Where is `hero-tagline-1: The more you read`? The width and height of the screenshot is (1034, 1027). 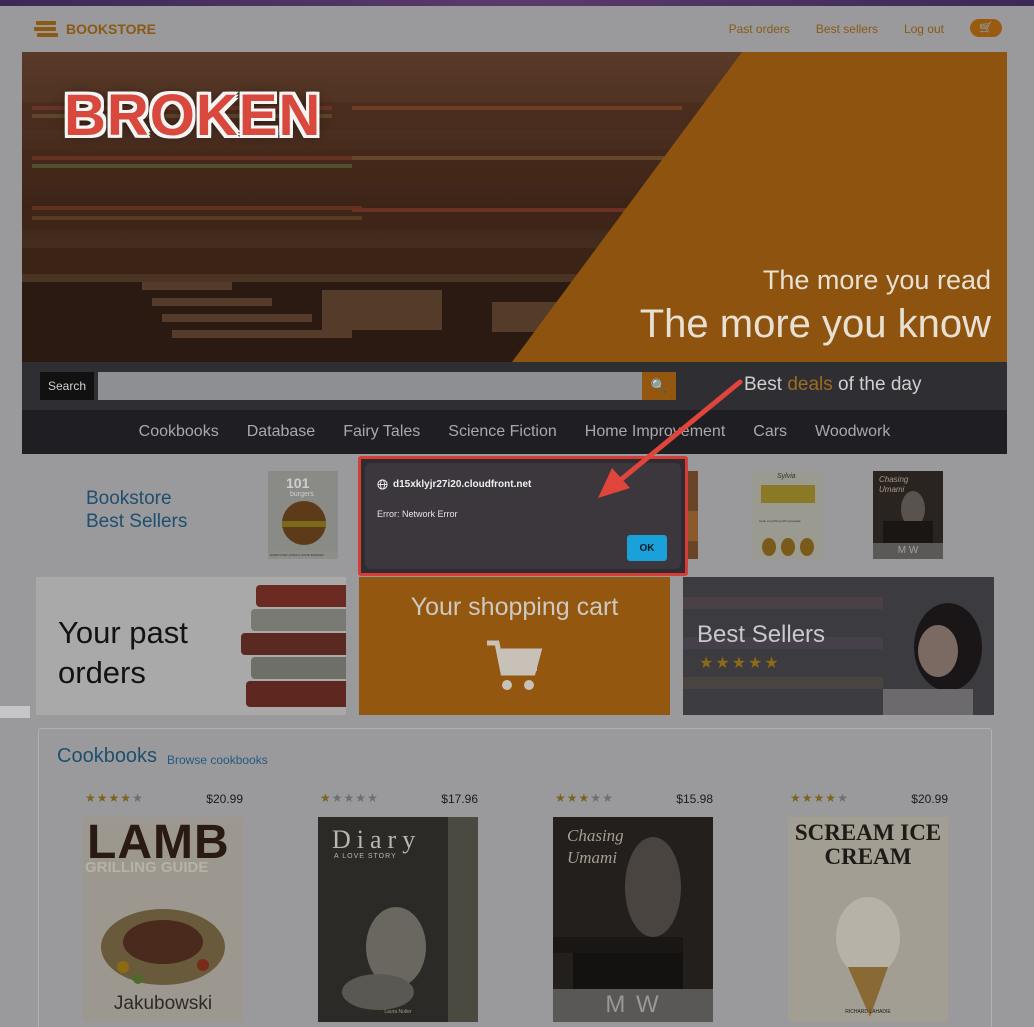
hero-tagline-1: The more you read is located at coordinates (876, 280).